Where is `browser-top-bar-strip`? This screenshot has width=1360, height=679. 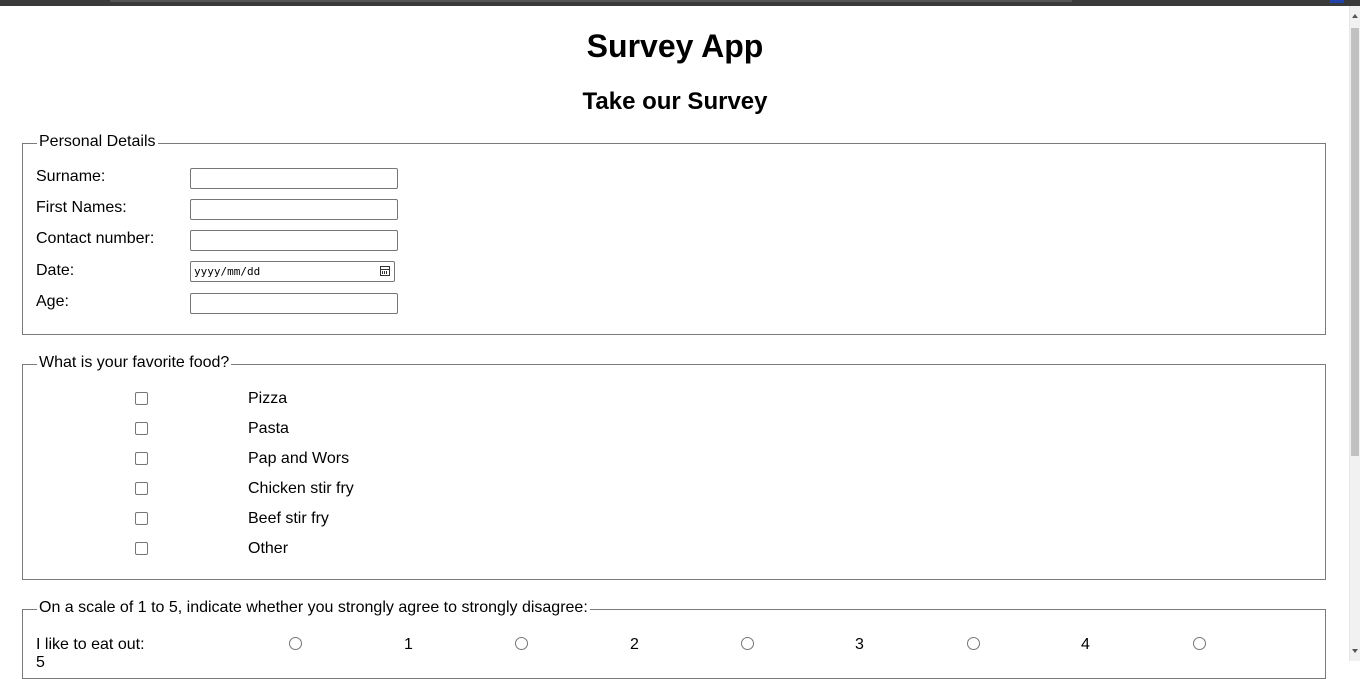 browser-top-bar-strip is located at coordinates (591, 1).